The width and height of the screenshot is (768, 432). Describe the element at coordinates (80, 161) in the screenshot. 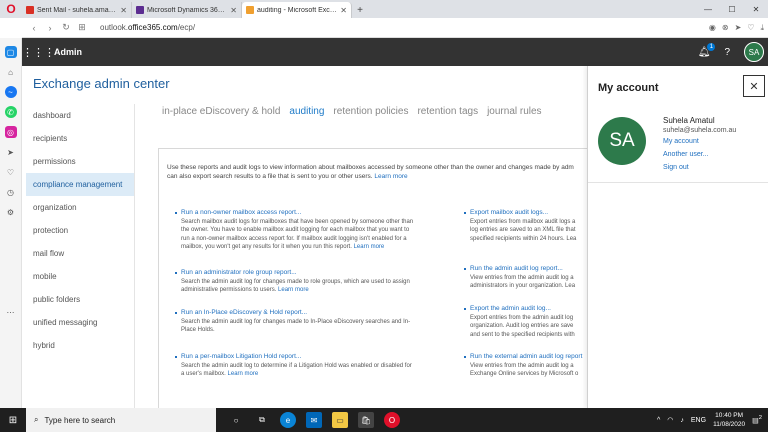

I see `nav-item-permissions: permissions` at that location.